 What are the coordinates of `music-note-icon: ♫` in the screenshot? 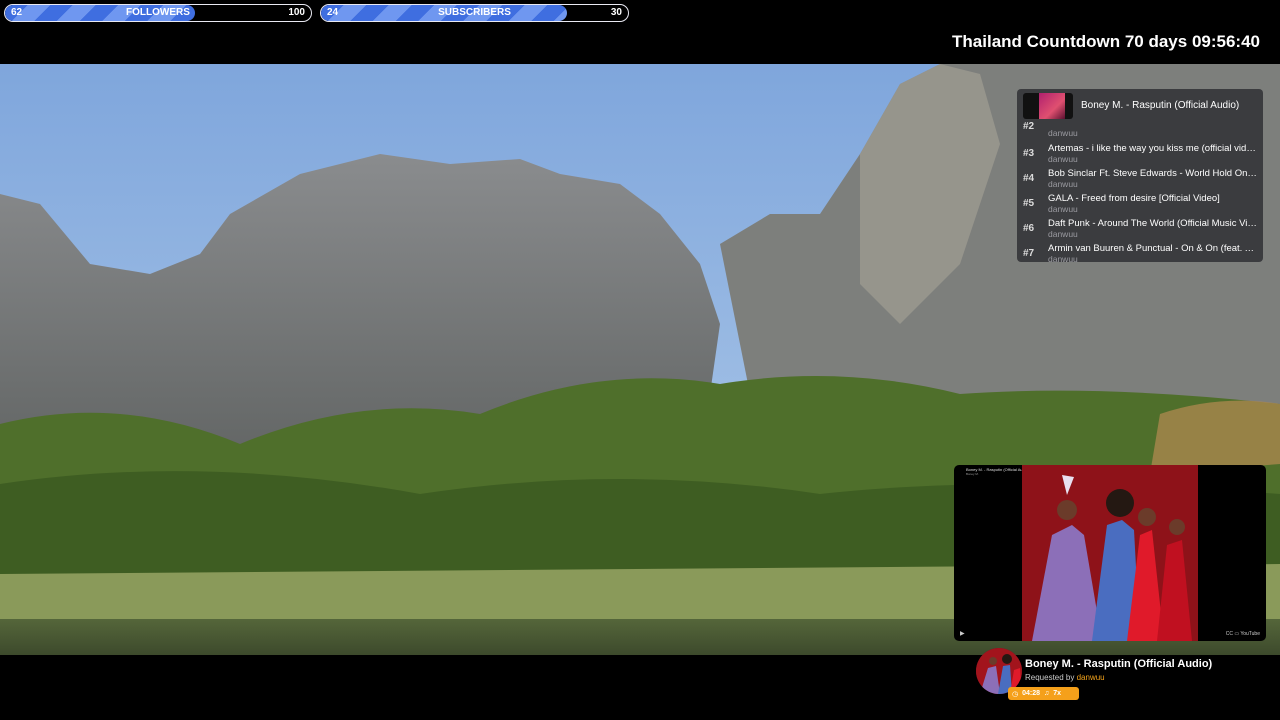 It's located at (1047, 693).